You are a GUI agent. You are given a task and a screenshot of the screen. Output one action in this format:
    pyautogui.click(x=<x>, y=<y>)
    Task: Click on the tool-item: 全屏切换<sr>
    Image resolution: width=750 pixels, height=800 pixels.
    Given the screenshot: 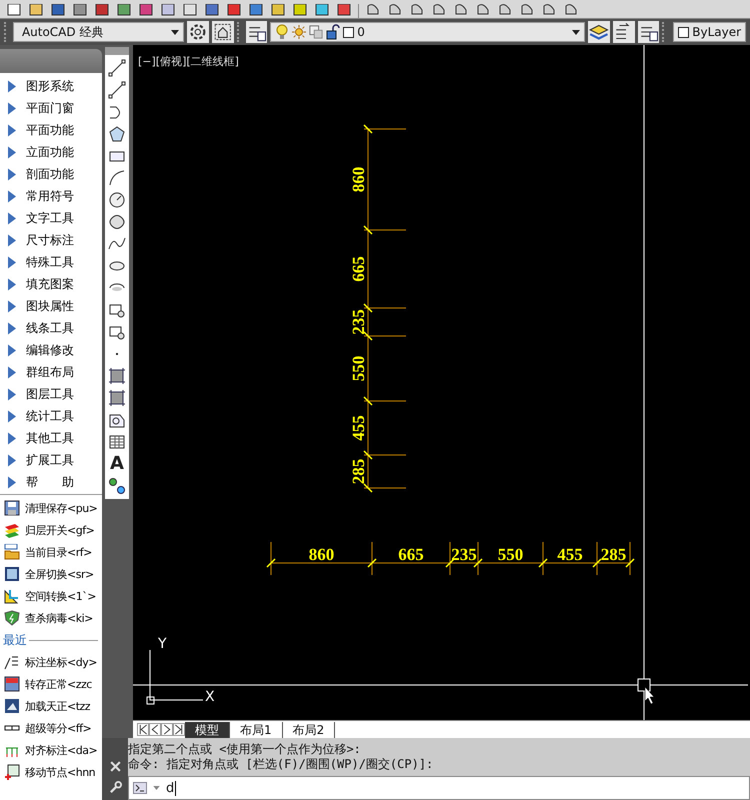 What is the action you would take?
    pyautogui.click(x=51, y=574)
    